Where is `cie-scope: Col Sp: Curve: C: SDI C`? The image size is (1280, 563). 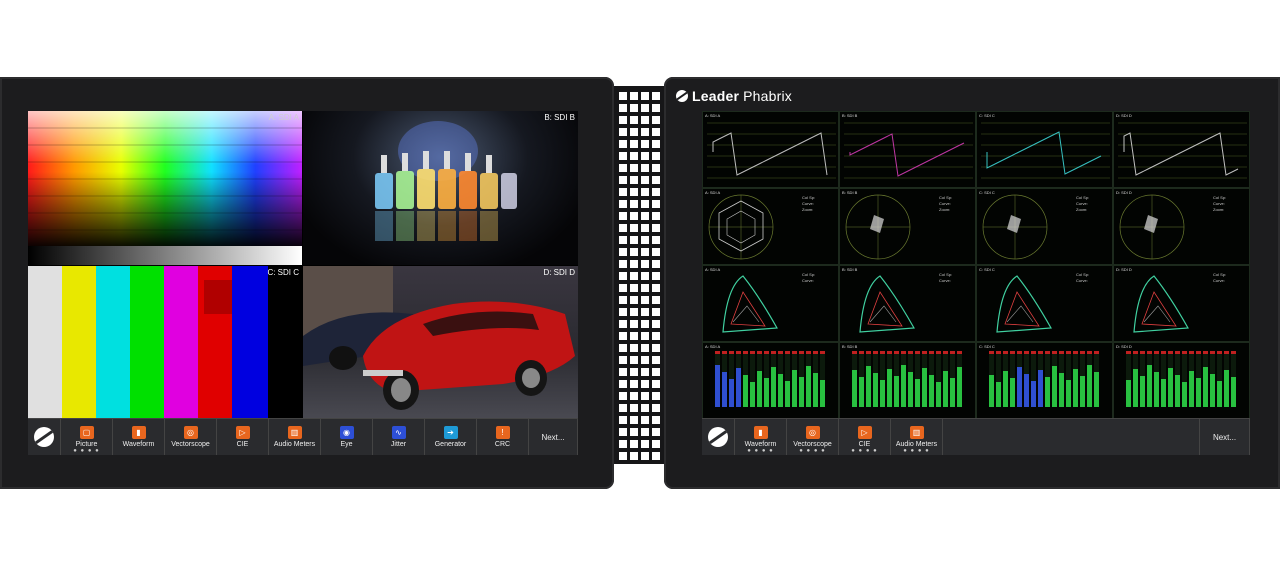
cie-scope: Col Sp: Curve: C: SDI C is located at coordinates (1044, 303).